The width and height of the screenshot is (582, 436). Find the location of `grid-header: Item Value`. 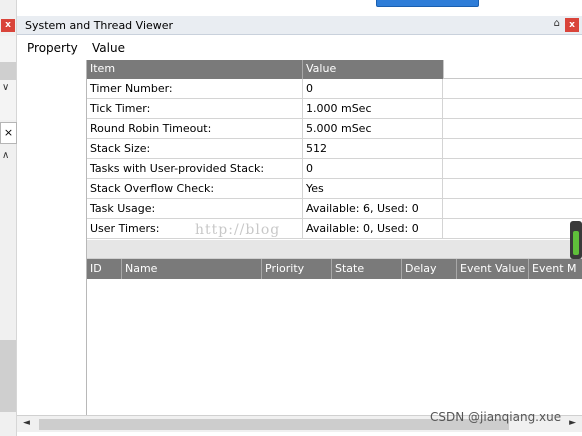

grid-header: Item Value is located at coordinates (334, 69).